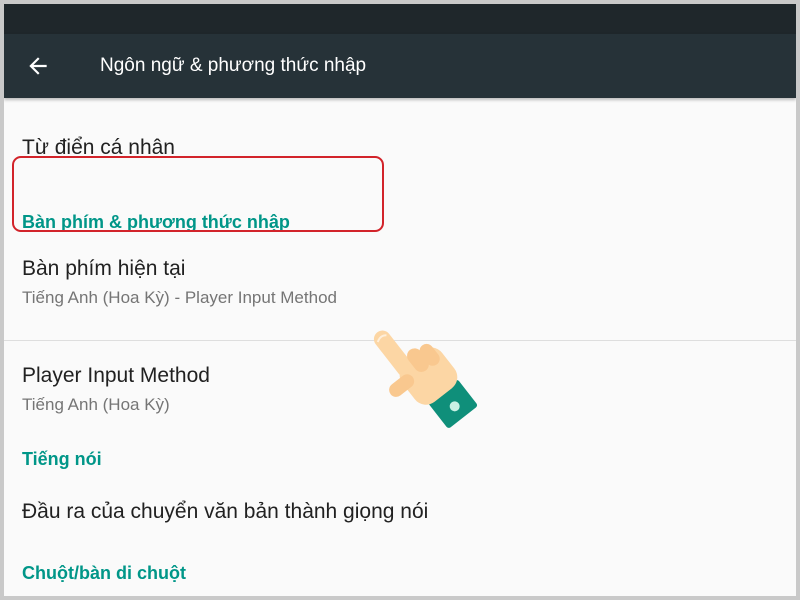  What do you see at coordinates (233, 65) in the screenshot?
I see `page-title: Ngôn ngữ & phương thức nhập` at bounding box center [233, 65].